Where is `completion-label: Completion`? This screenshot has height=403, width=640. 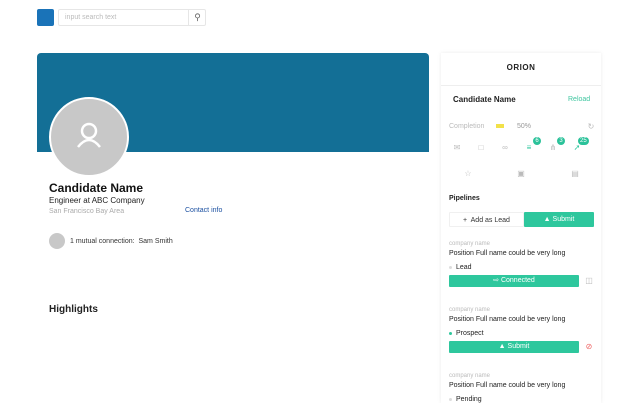
completion-label: Completion is located at coordinates (467, 126).